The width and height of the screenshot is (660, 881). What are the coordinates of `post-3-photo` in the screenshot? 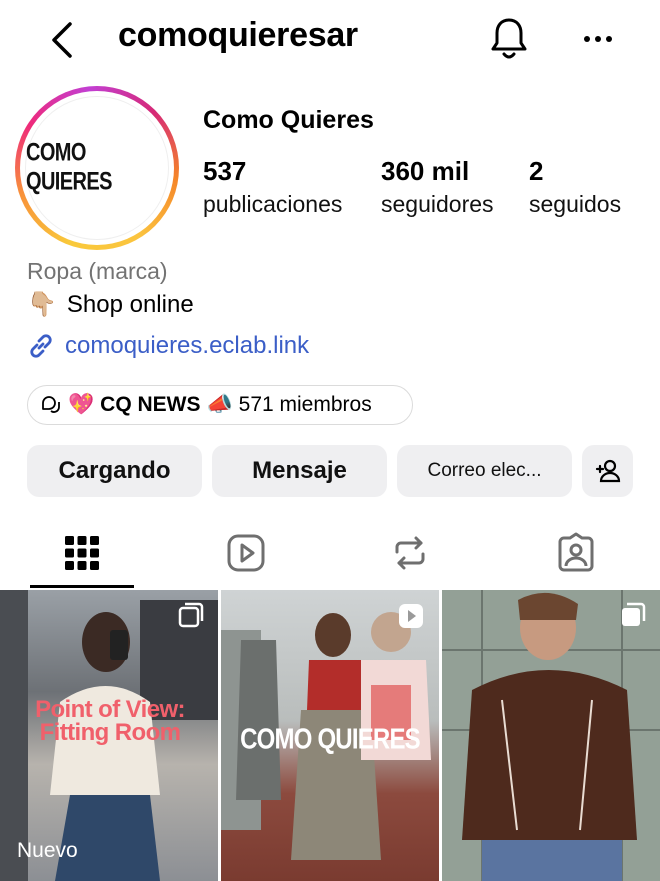 It's located at (551, 735).